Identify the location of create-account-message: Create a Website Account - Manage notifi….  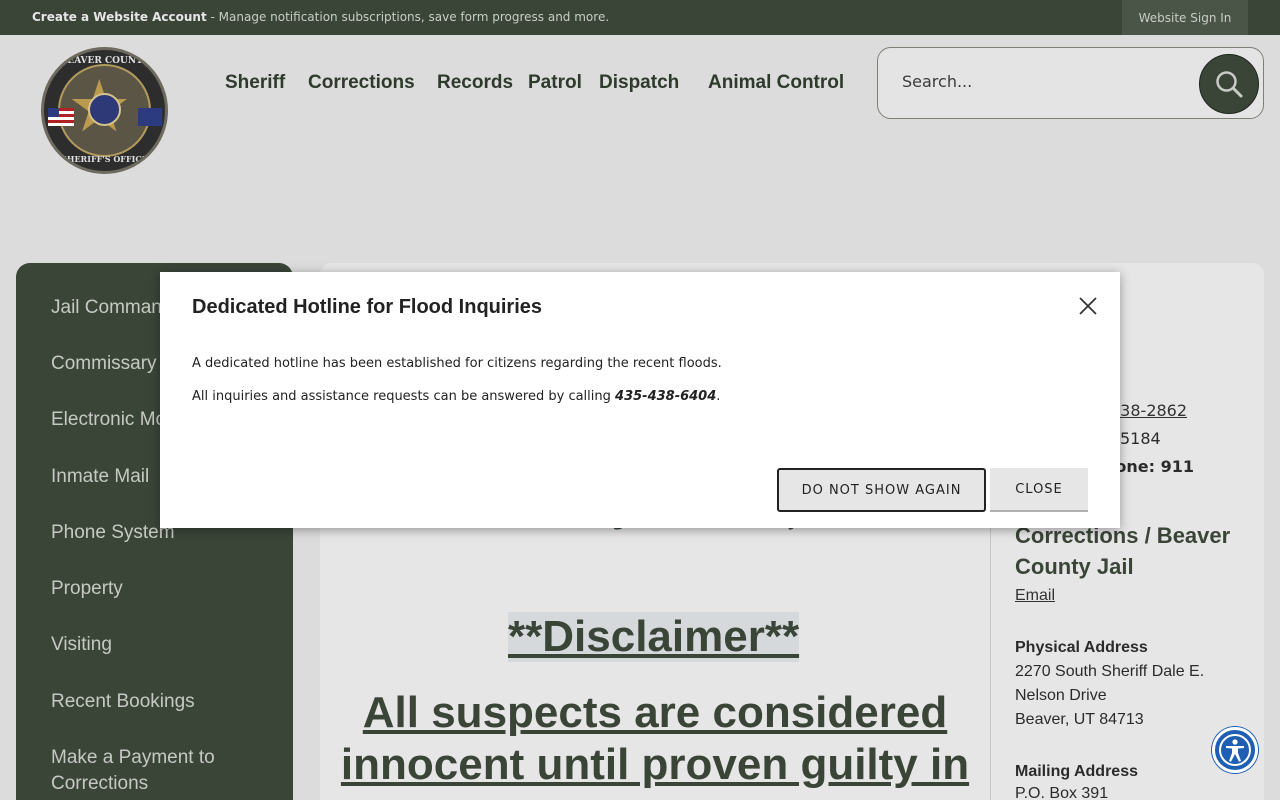
(320, 17).